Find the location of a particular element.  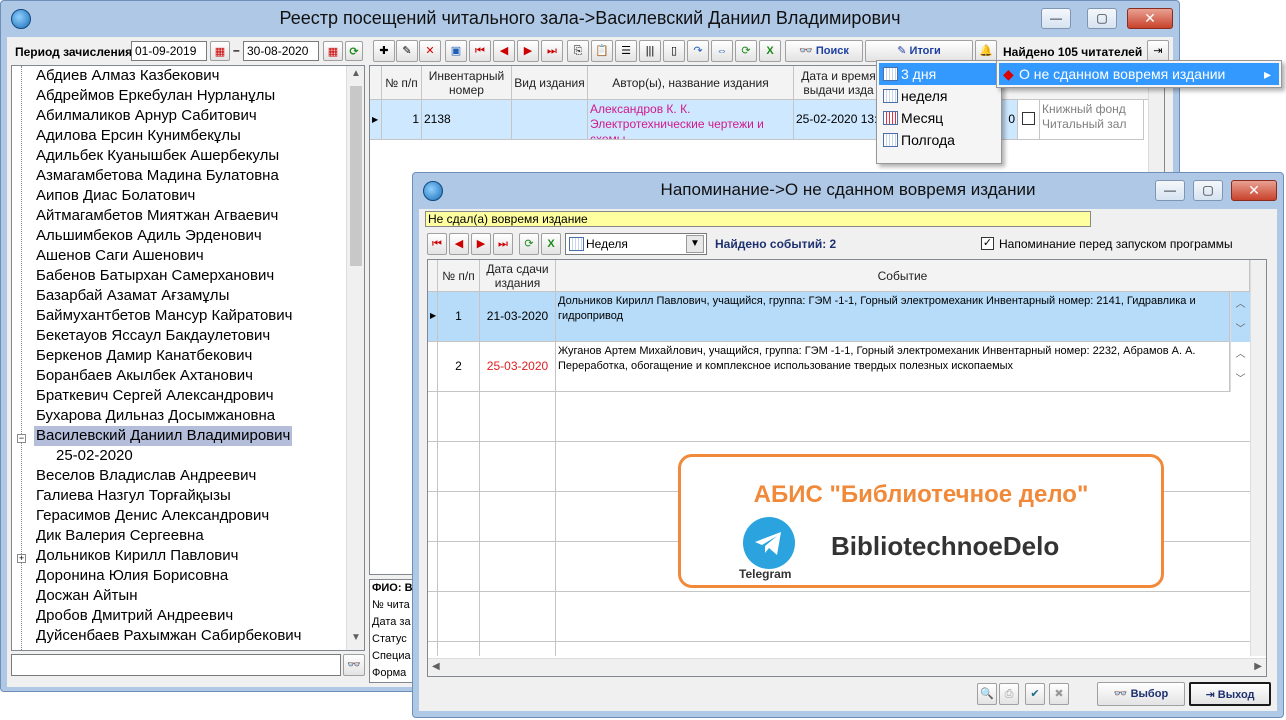

tree-reader-item: Дик Валерия Сергеевна is located at coordinates (120, 536).